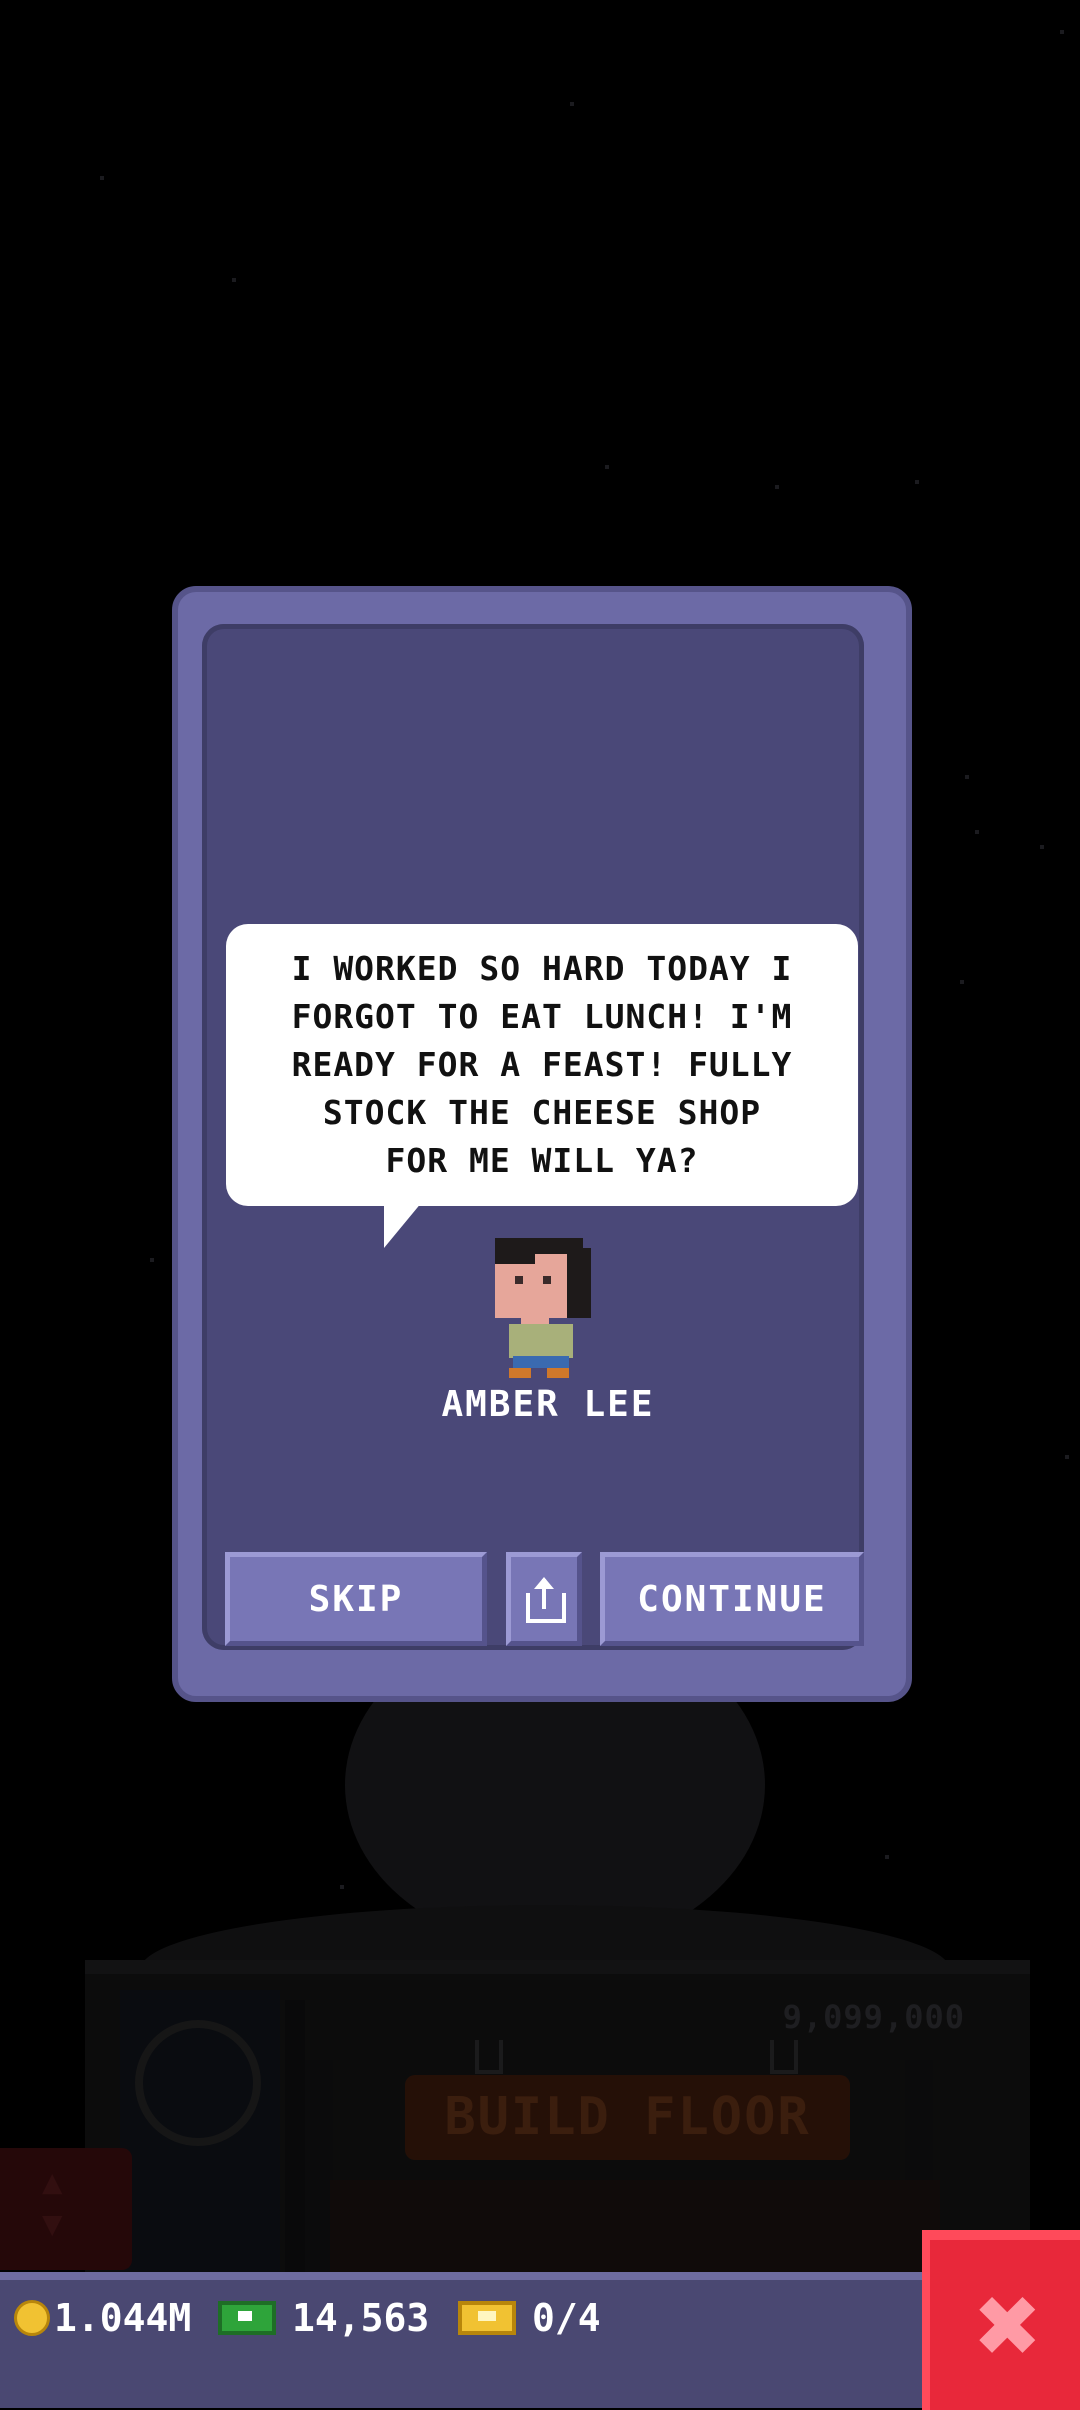  I want to click on share-button, so click(544, 1599).